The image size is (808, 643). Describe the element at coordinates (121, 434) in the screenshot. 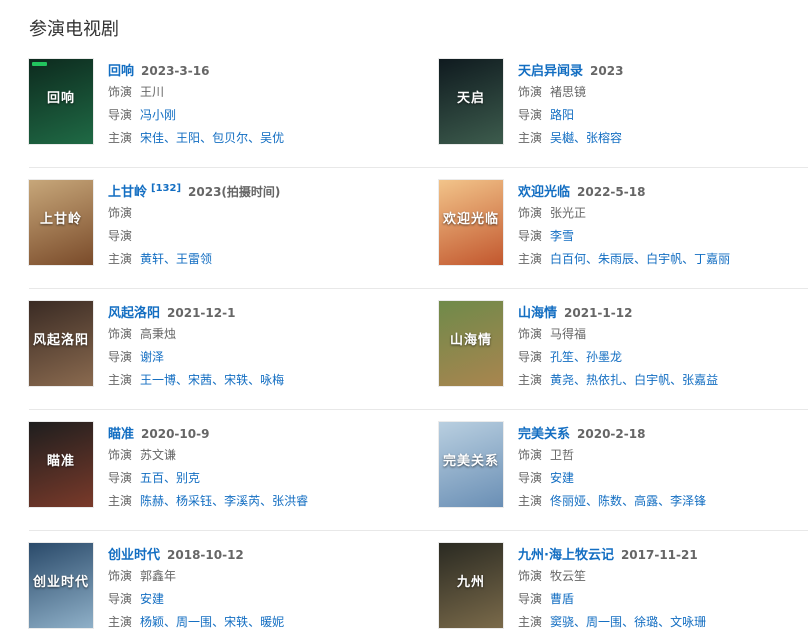

I see `series-title-link: 瞄准` at that location.